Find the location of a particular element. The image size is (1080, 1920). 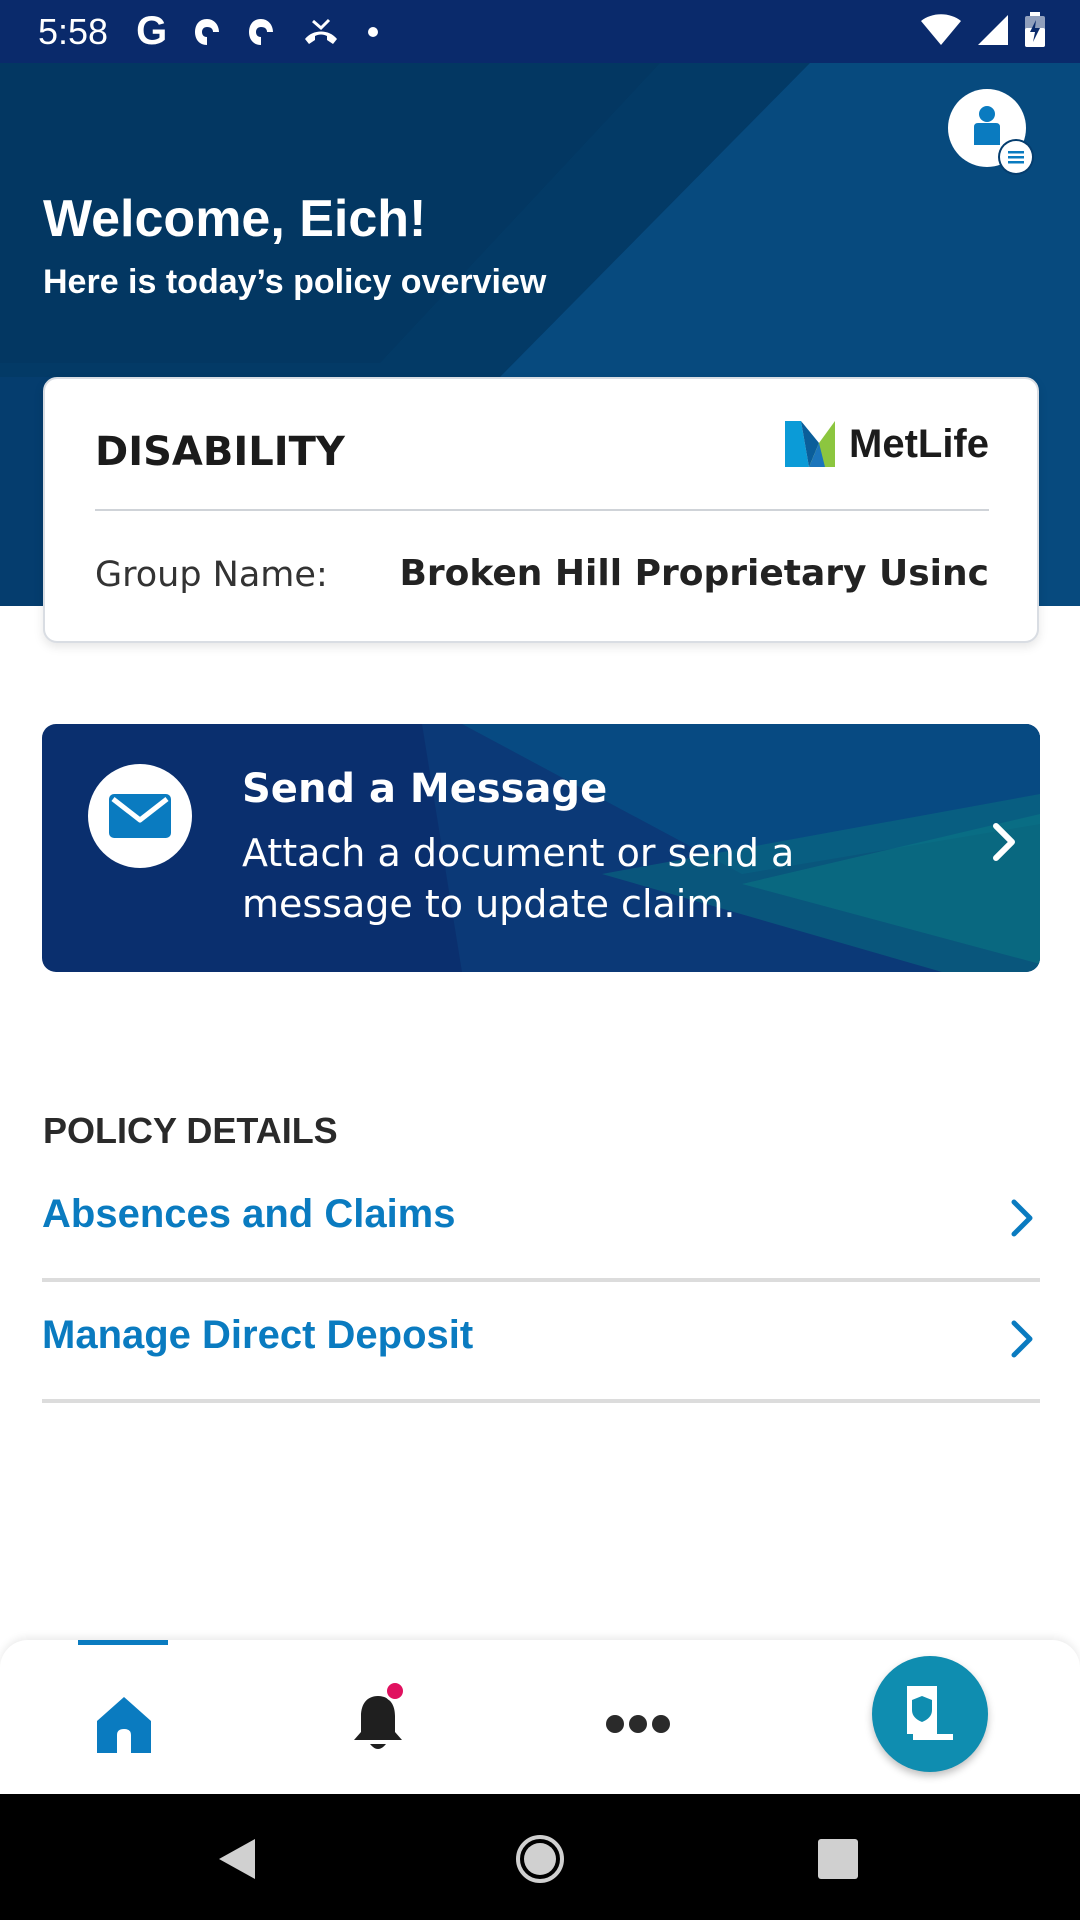

profile-menu-icon is located at coordinates (987, 125).